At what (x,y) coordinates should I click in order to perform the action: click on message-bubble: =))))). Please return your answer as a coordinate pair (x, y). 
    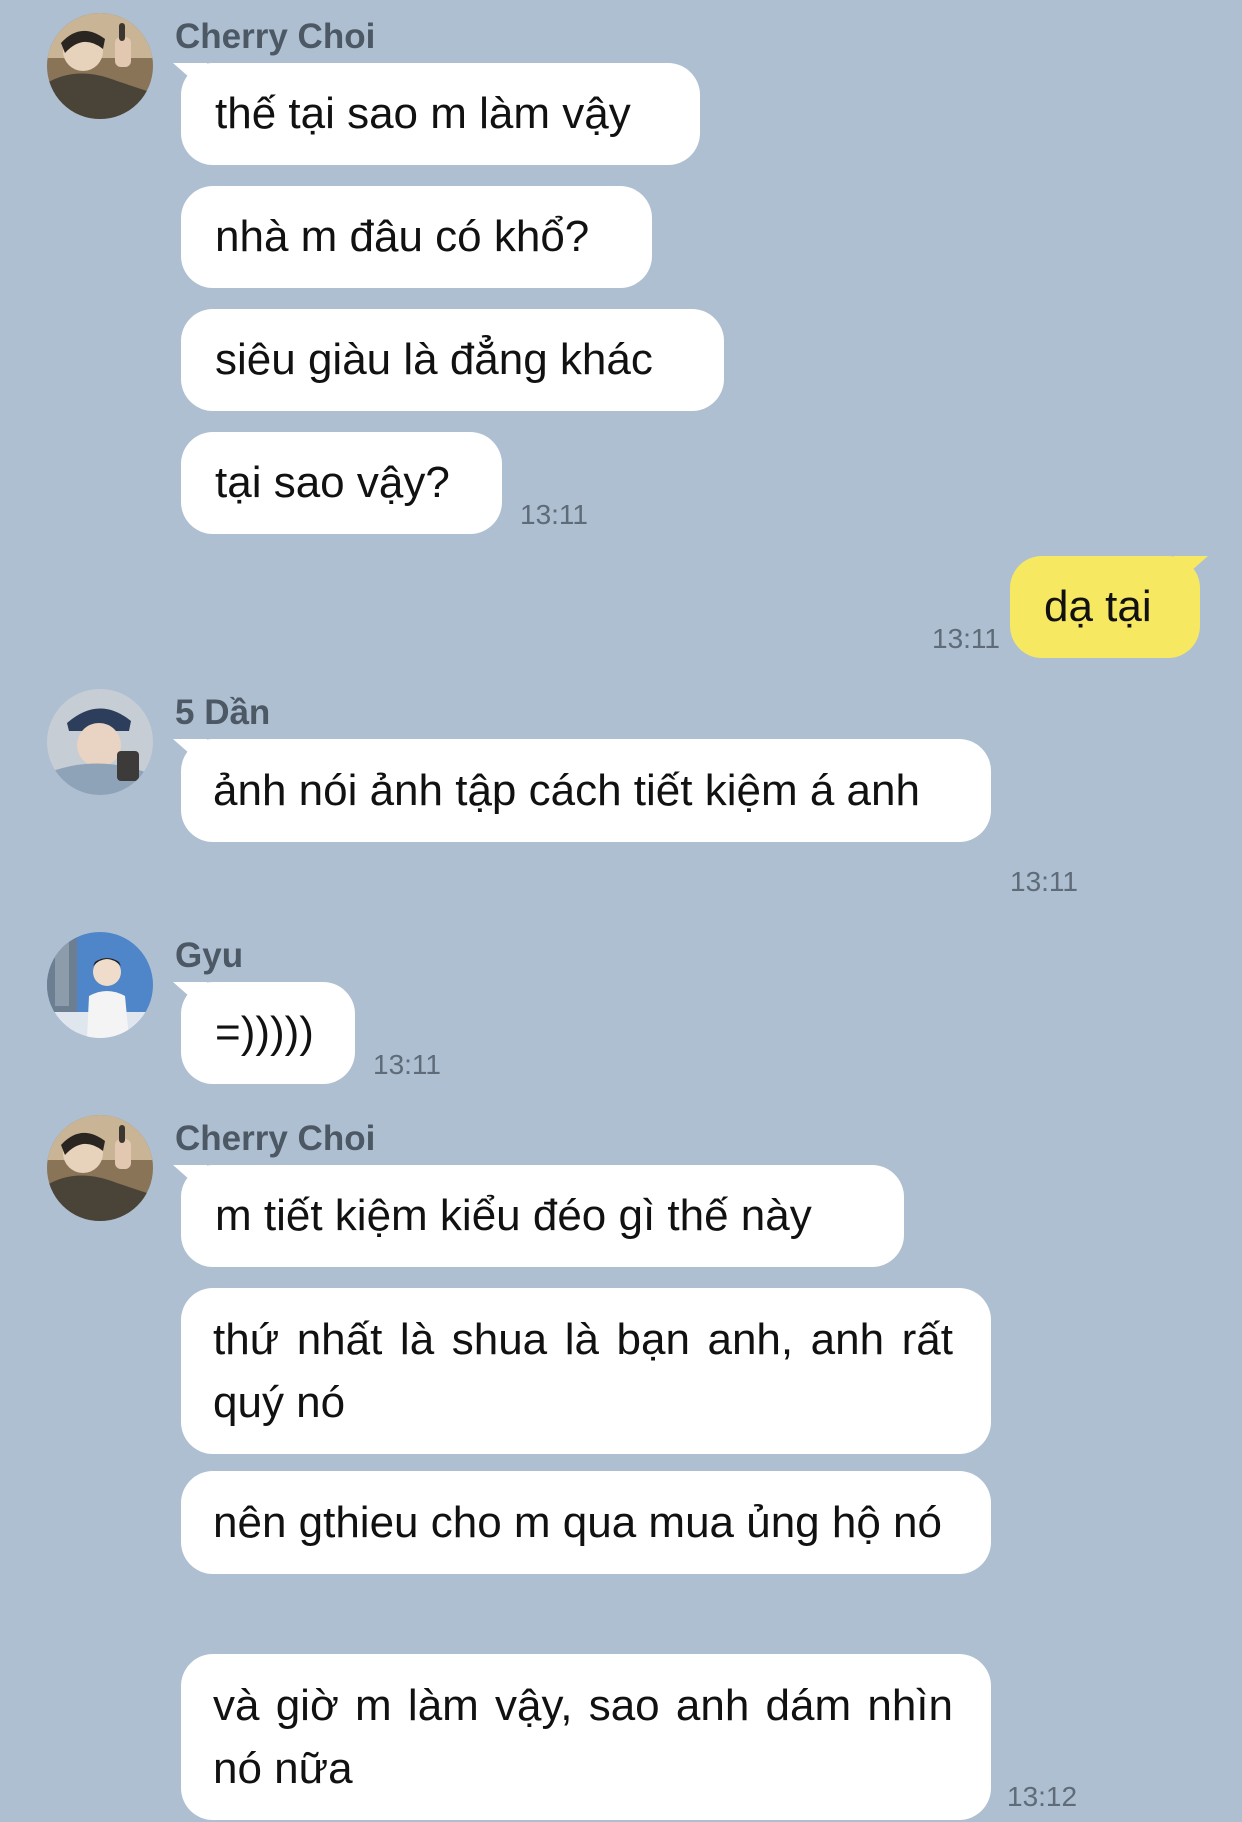
    Looking at the image, I should click on (268, 1033).